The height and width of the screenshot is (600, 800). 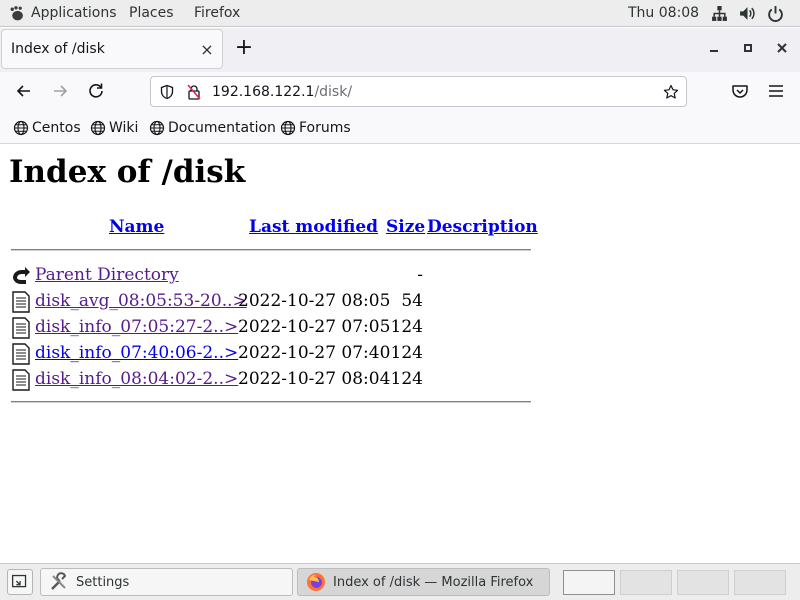 What do you see at coordinates (136, 379) in the screenshot?
I see `file-link: disk_info_08:04:02-2..>` at bounding box center [136, 379].